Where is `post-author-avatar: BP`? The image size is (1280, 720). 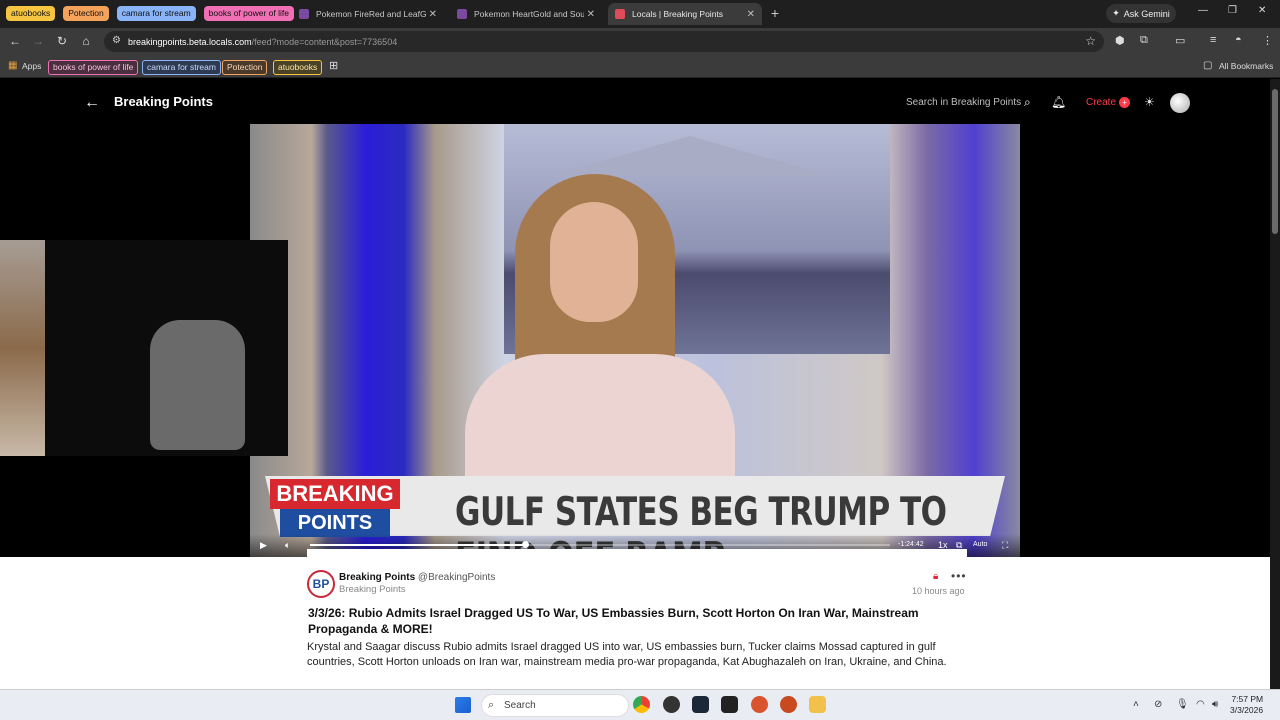
post-author-avatar: BP is located at coordinates (321, 584).